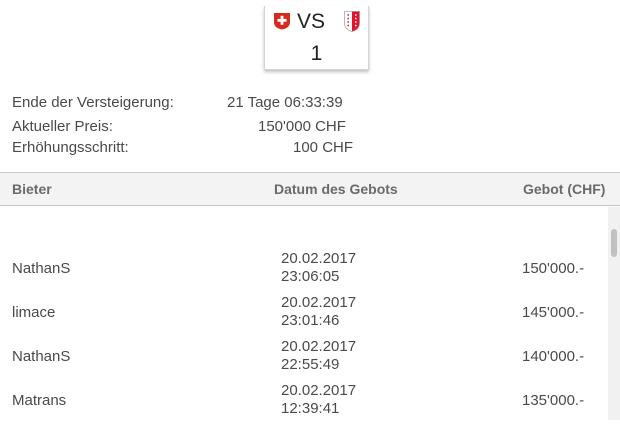  I want to click on bid-amount: 140'000.-, so click(553, 356).